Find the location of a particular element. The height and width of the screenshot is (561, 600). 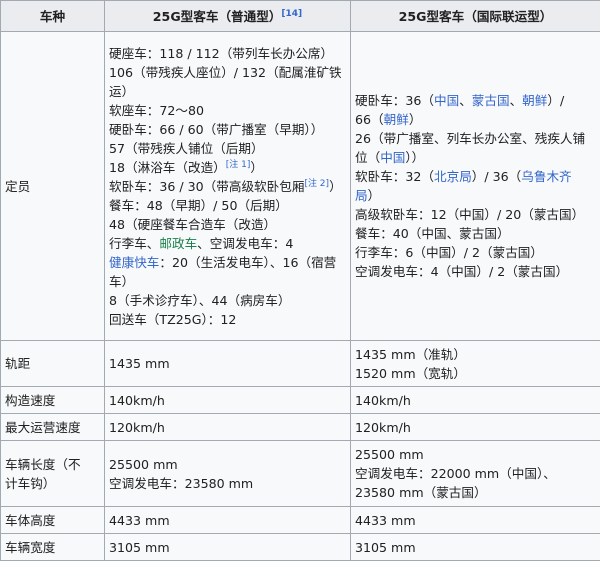

length-normal: 25500 mm 空调发电车：23580 mm is located at coordinates (228, 474).